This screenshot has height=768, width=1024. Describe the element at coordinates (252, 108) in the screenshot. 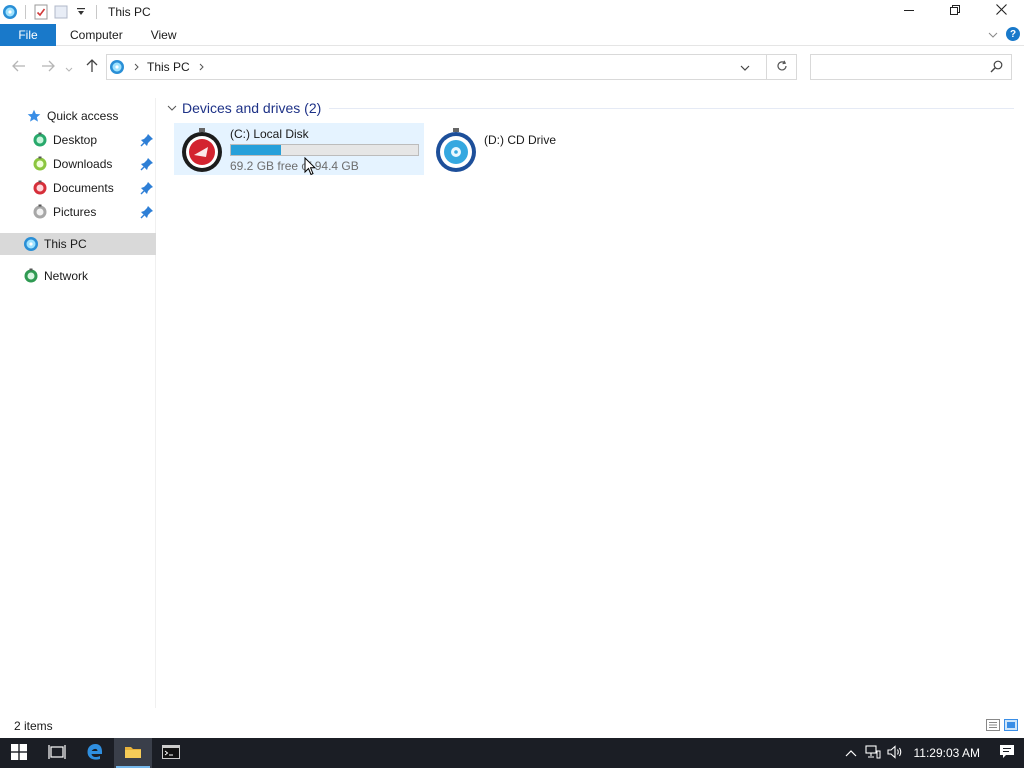

I see `group-title: Devices and drives (2)` at that location.